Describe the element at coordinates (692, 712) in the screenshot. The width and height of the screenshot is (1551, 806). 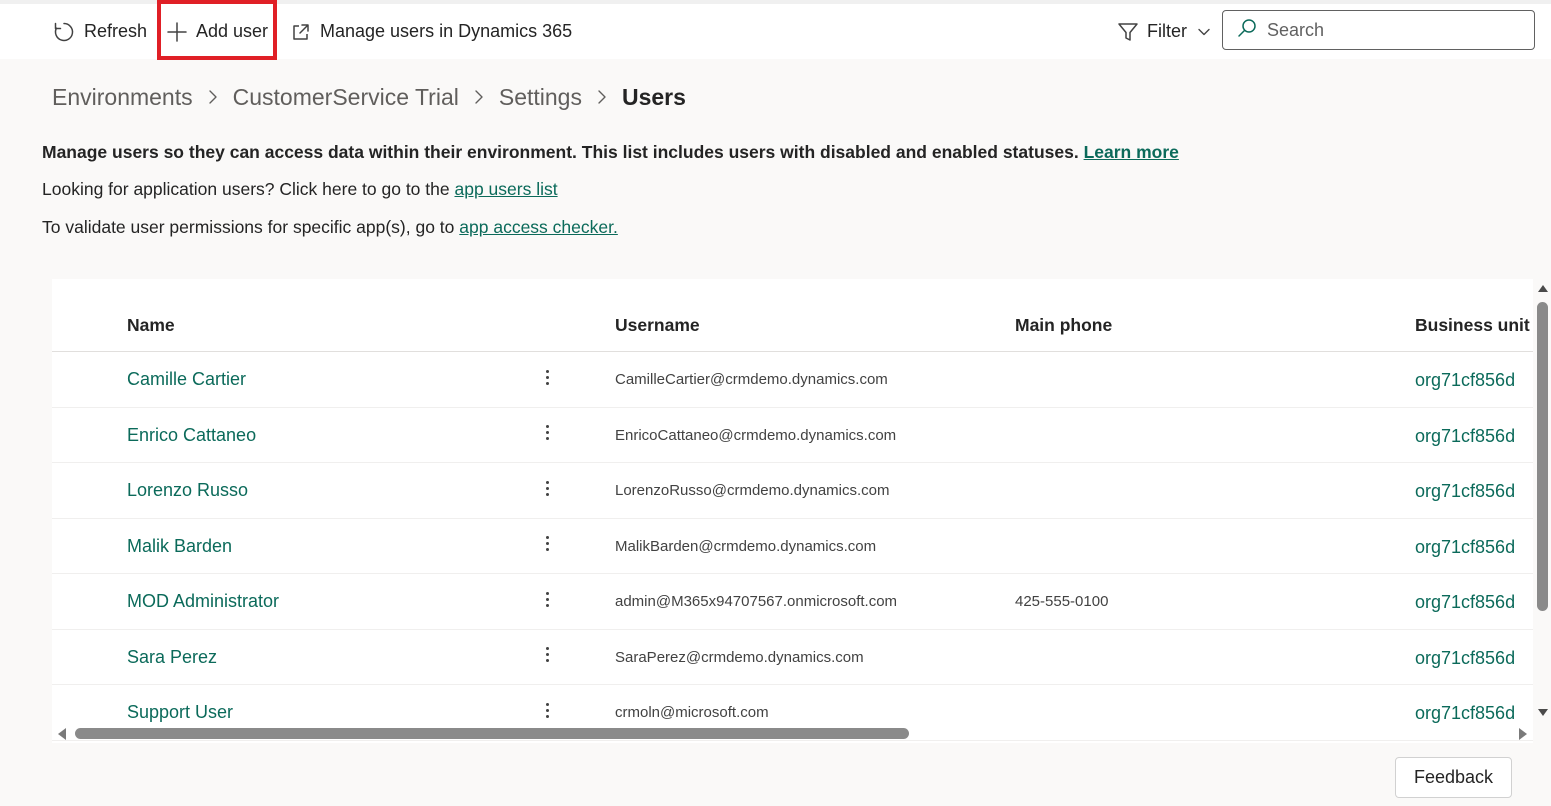
I see `username-cell: crmoln@microsoft.com` at that location.